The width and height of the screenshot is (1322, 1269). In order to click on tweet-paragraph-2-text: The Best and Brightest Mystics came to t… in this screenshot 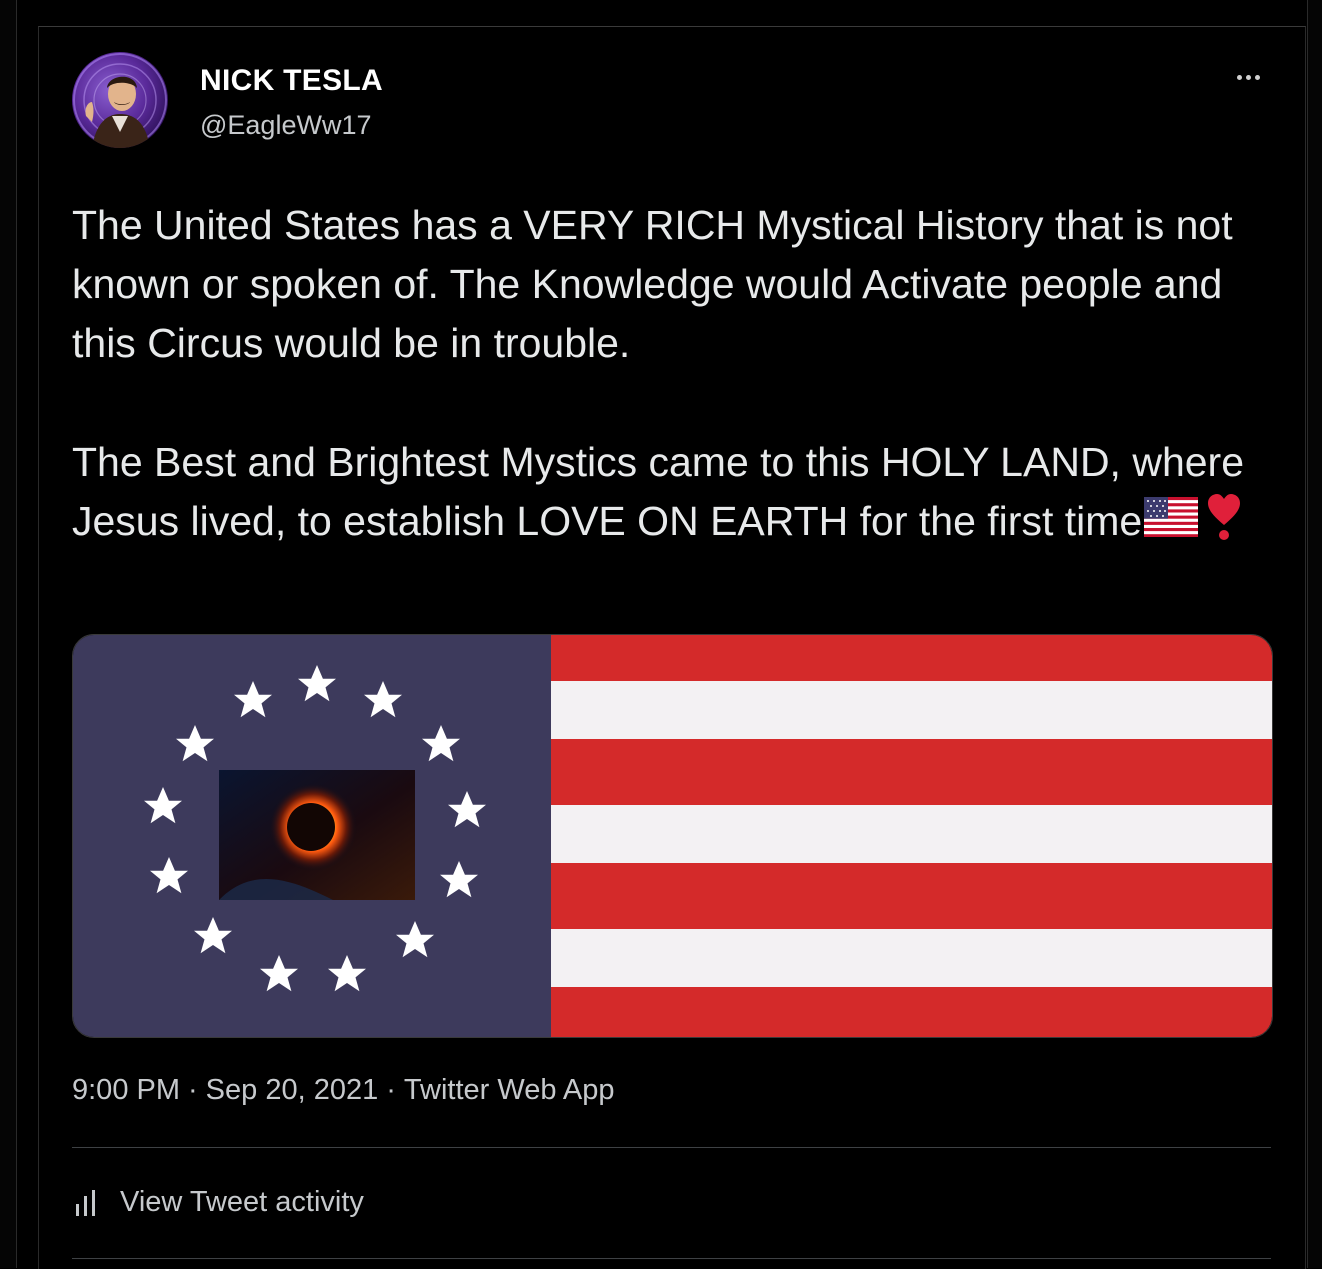, I will do `click(664, 491)`.